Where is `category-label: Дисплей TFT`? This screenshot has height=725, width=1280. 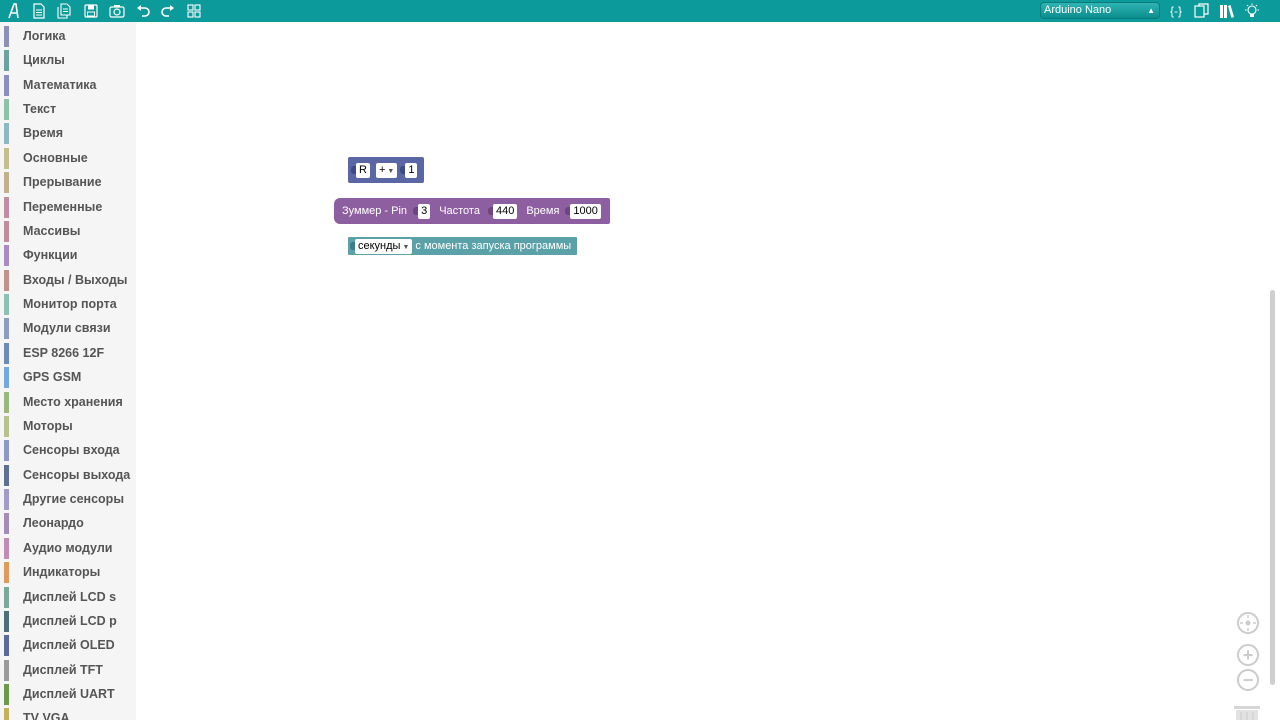 category-label: Дисплей TFT is located at coordinates (63, 669).